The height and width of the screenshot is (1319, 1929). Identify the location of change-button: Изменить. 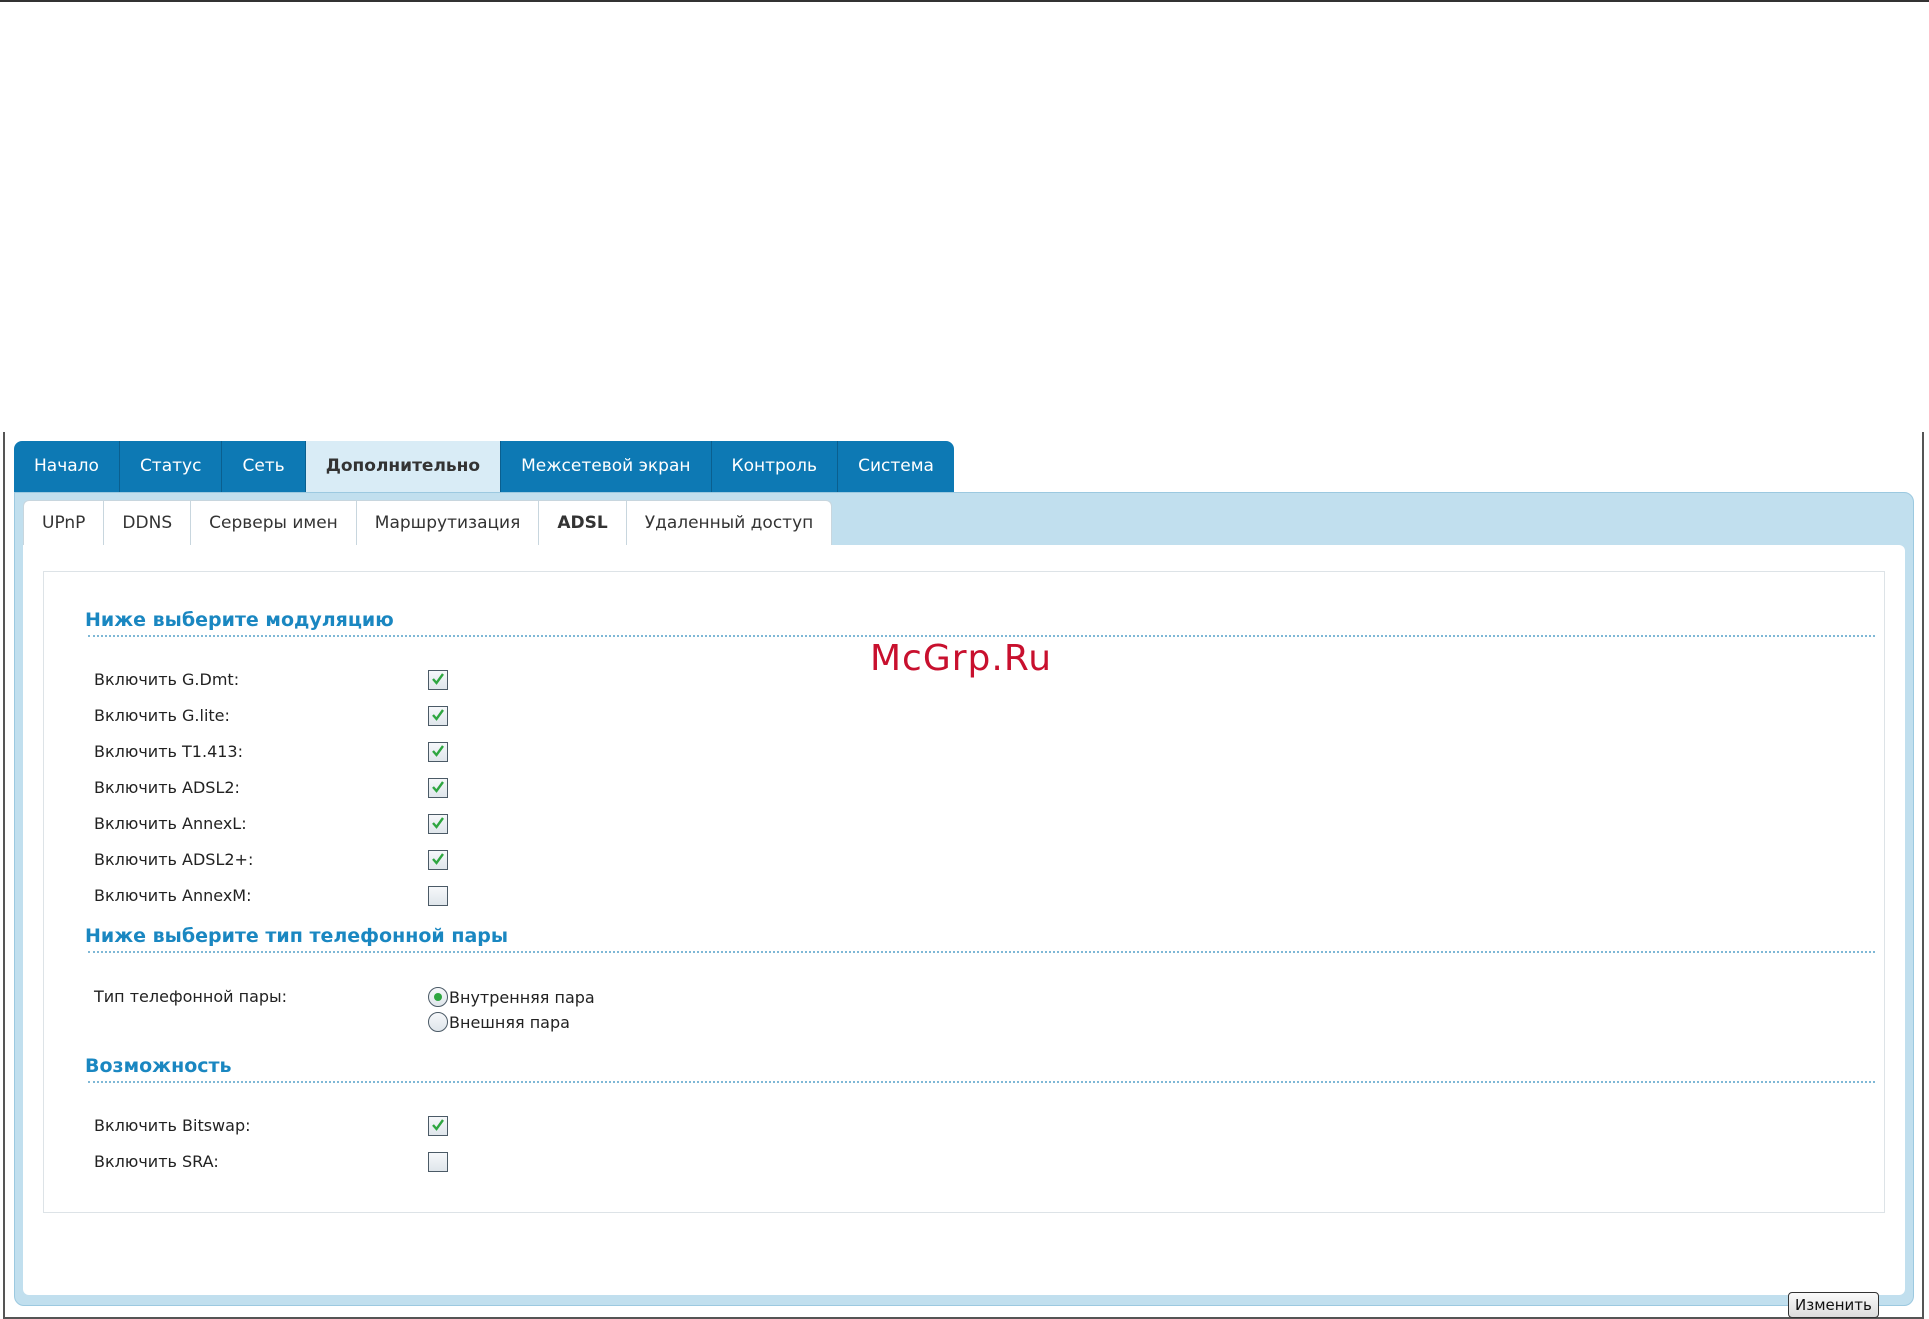
(1833, 1305).